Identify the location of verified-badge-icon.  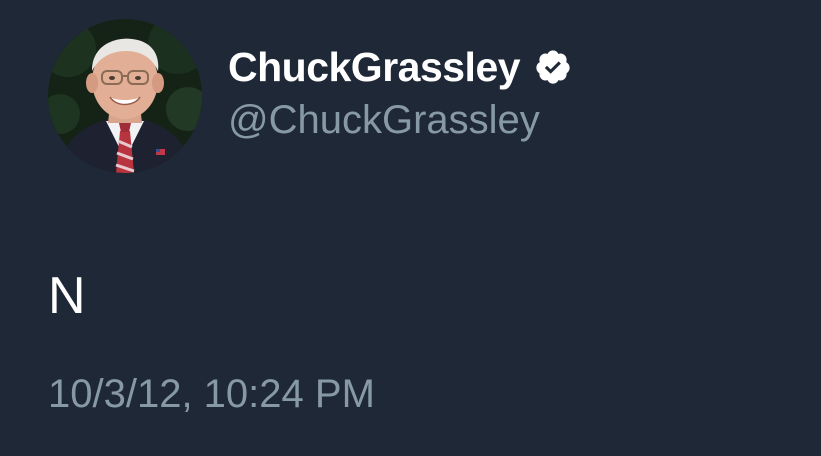
(553, 67).